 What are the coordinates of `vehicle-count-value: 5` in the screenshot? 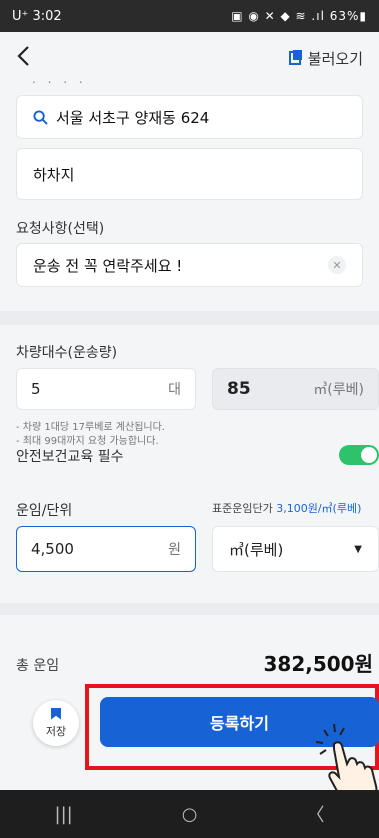 It's located at (36, 389).